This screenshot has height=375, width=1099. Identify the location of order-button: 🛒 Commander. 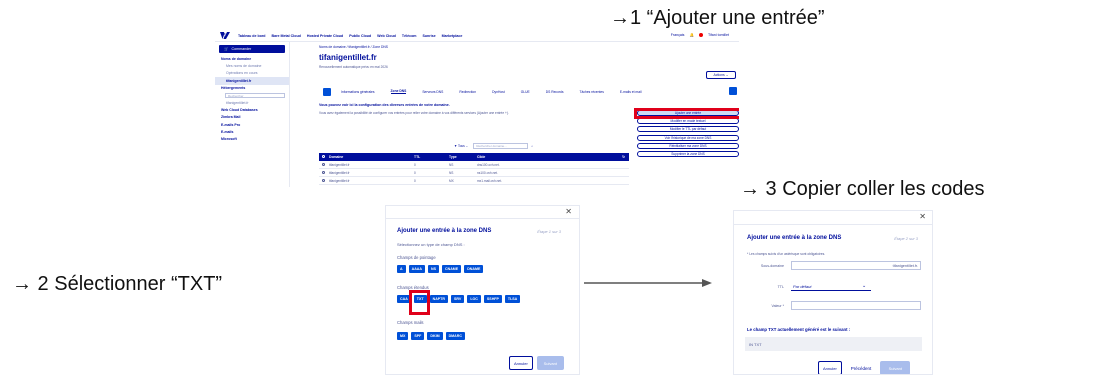
(252, 49).